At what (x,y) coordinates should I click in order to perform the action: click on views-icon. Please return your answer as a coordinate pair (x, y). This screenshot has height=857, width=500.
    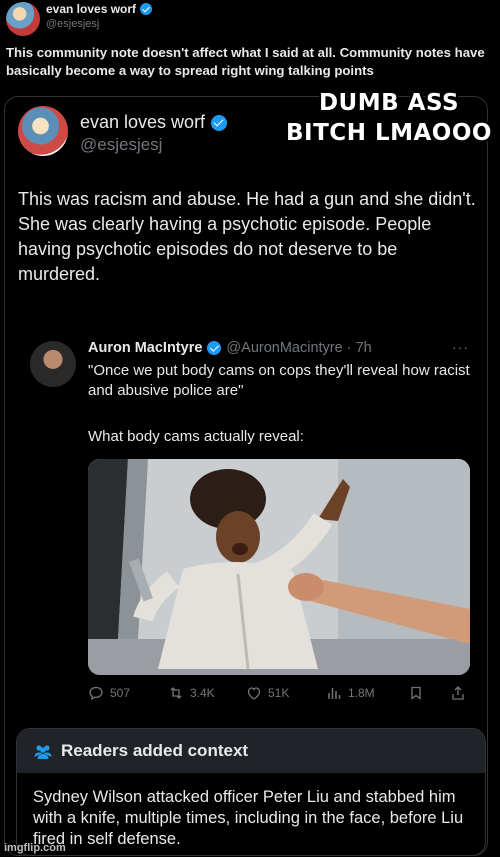
    Looking at the image, I should click on (334, 693).